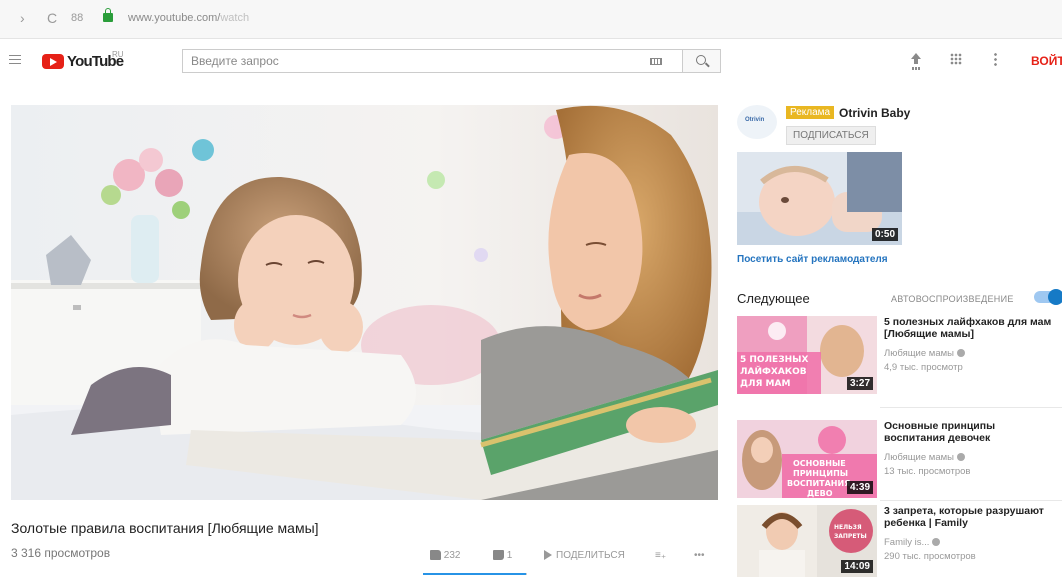 Image resolution: width=1062 pixels, height=585 pixels. Describe the element at coordinates (77, 18) in the screenshot. I see `apps-grid-icon: 88` at that location.